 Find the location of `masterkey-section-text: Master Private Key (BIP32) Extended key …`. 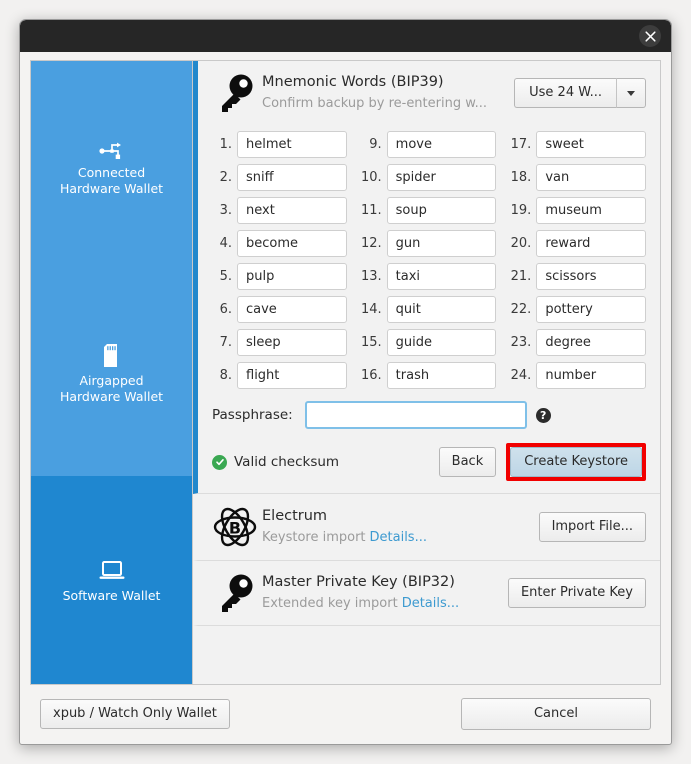

masterkey-section-text: Master Private Key (BIP32) Extended key … is located at coordinates (380, 593).